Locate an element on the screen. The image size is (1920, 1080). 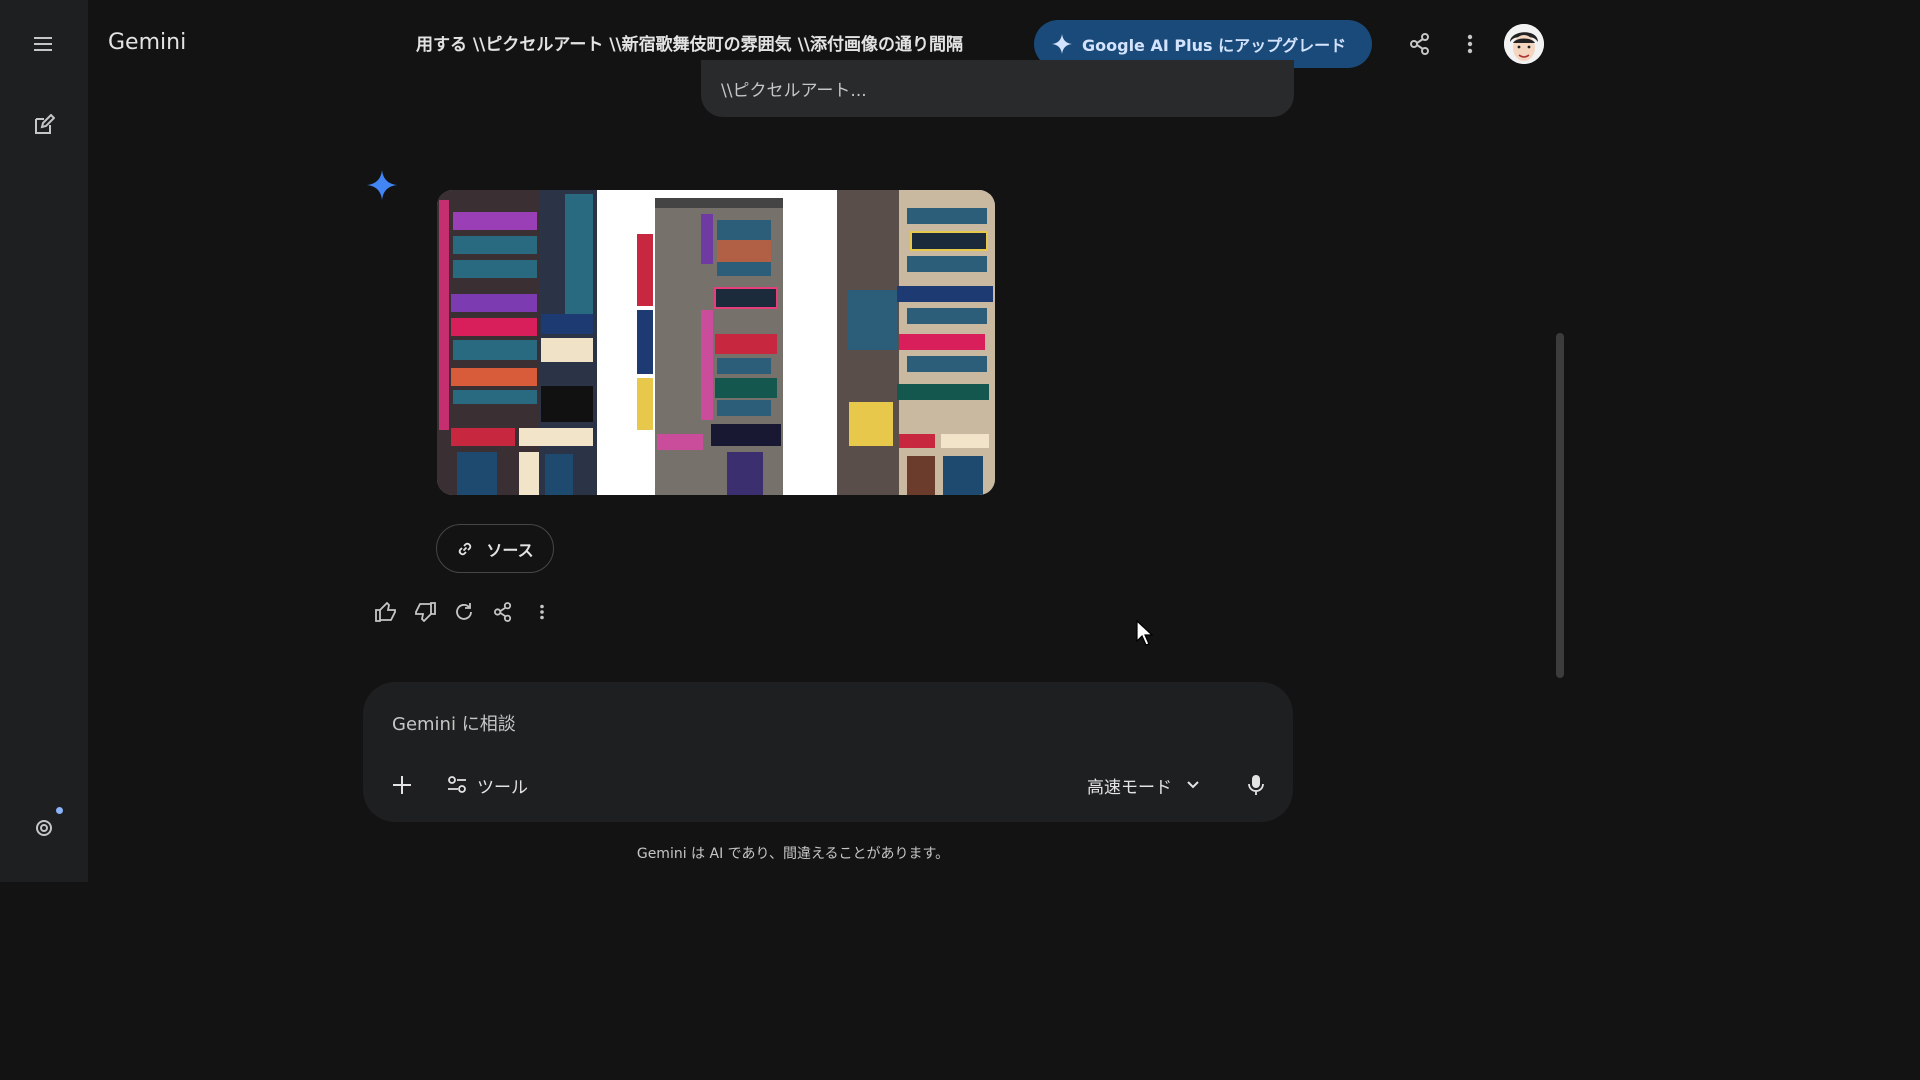
thumb-up-icon is located at coordinates (386, 612).